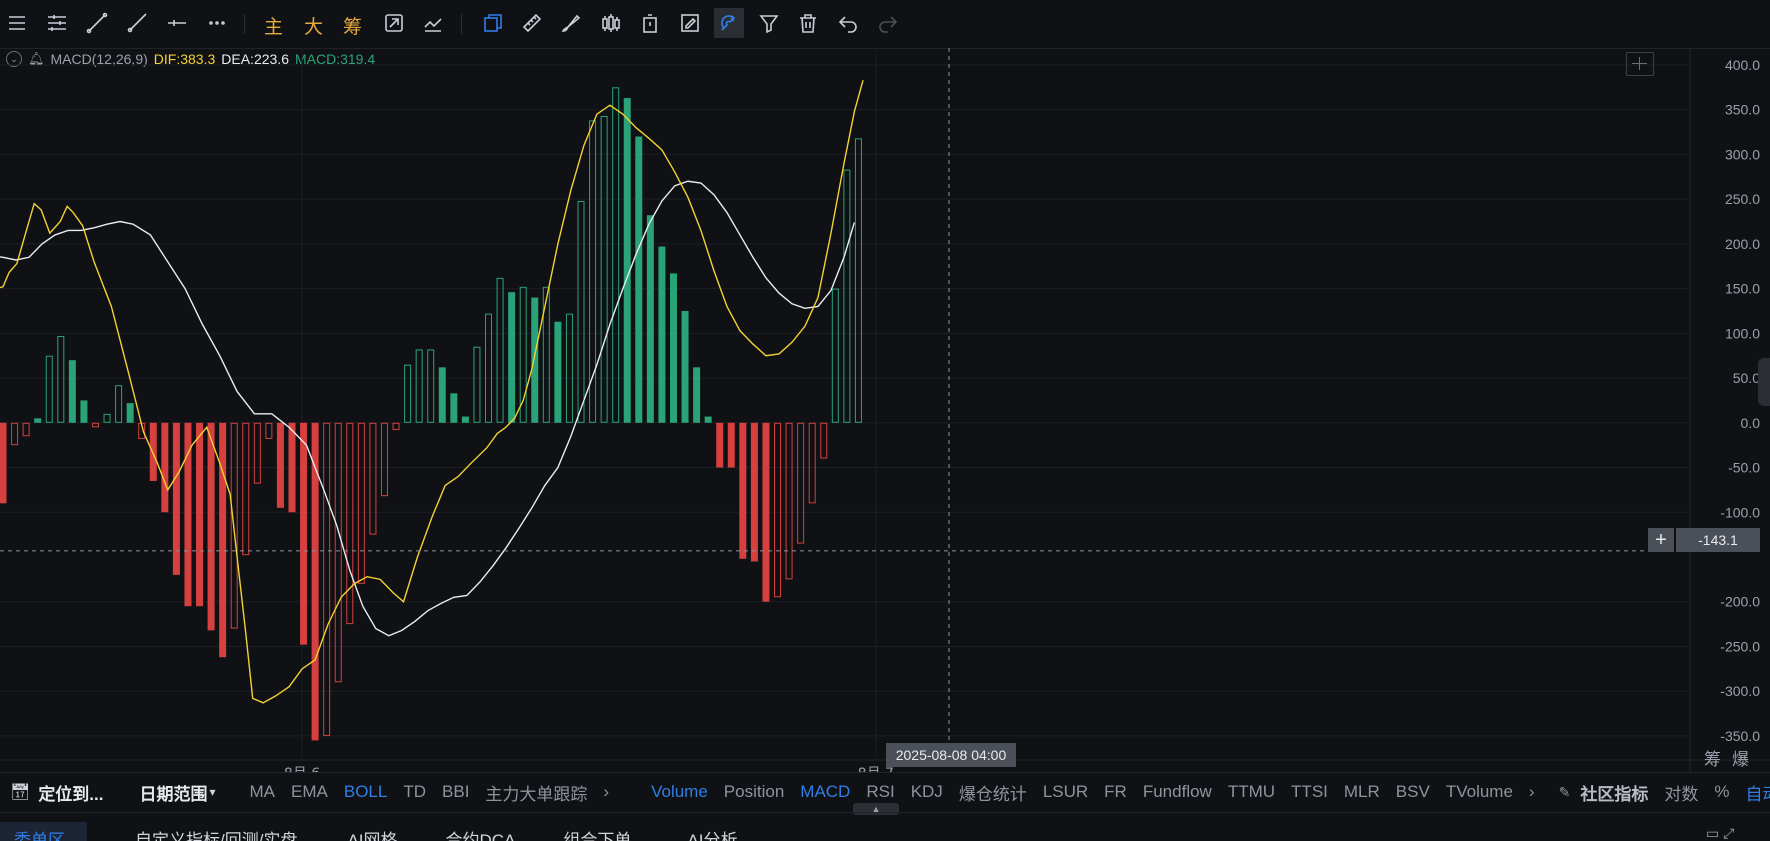 Image resolution: width=1770 pixels, height=841 pixels. Describe the element at coordinates (309, 792) in the screenshot. I see `main-ind-ema: EMA` at that location.